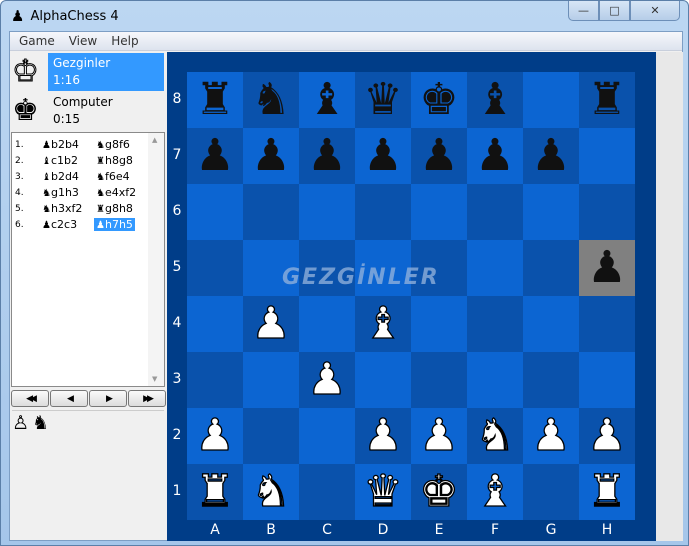  What do you see at coordinates (607, 380) in the screenshot?
I see `square-h3` at bounding box center [607, 380].